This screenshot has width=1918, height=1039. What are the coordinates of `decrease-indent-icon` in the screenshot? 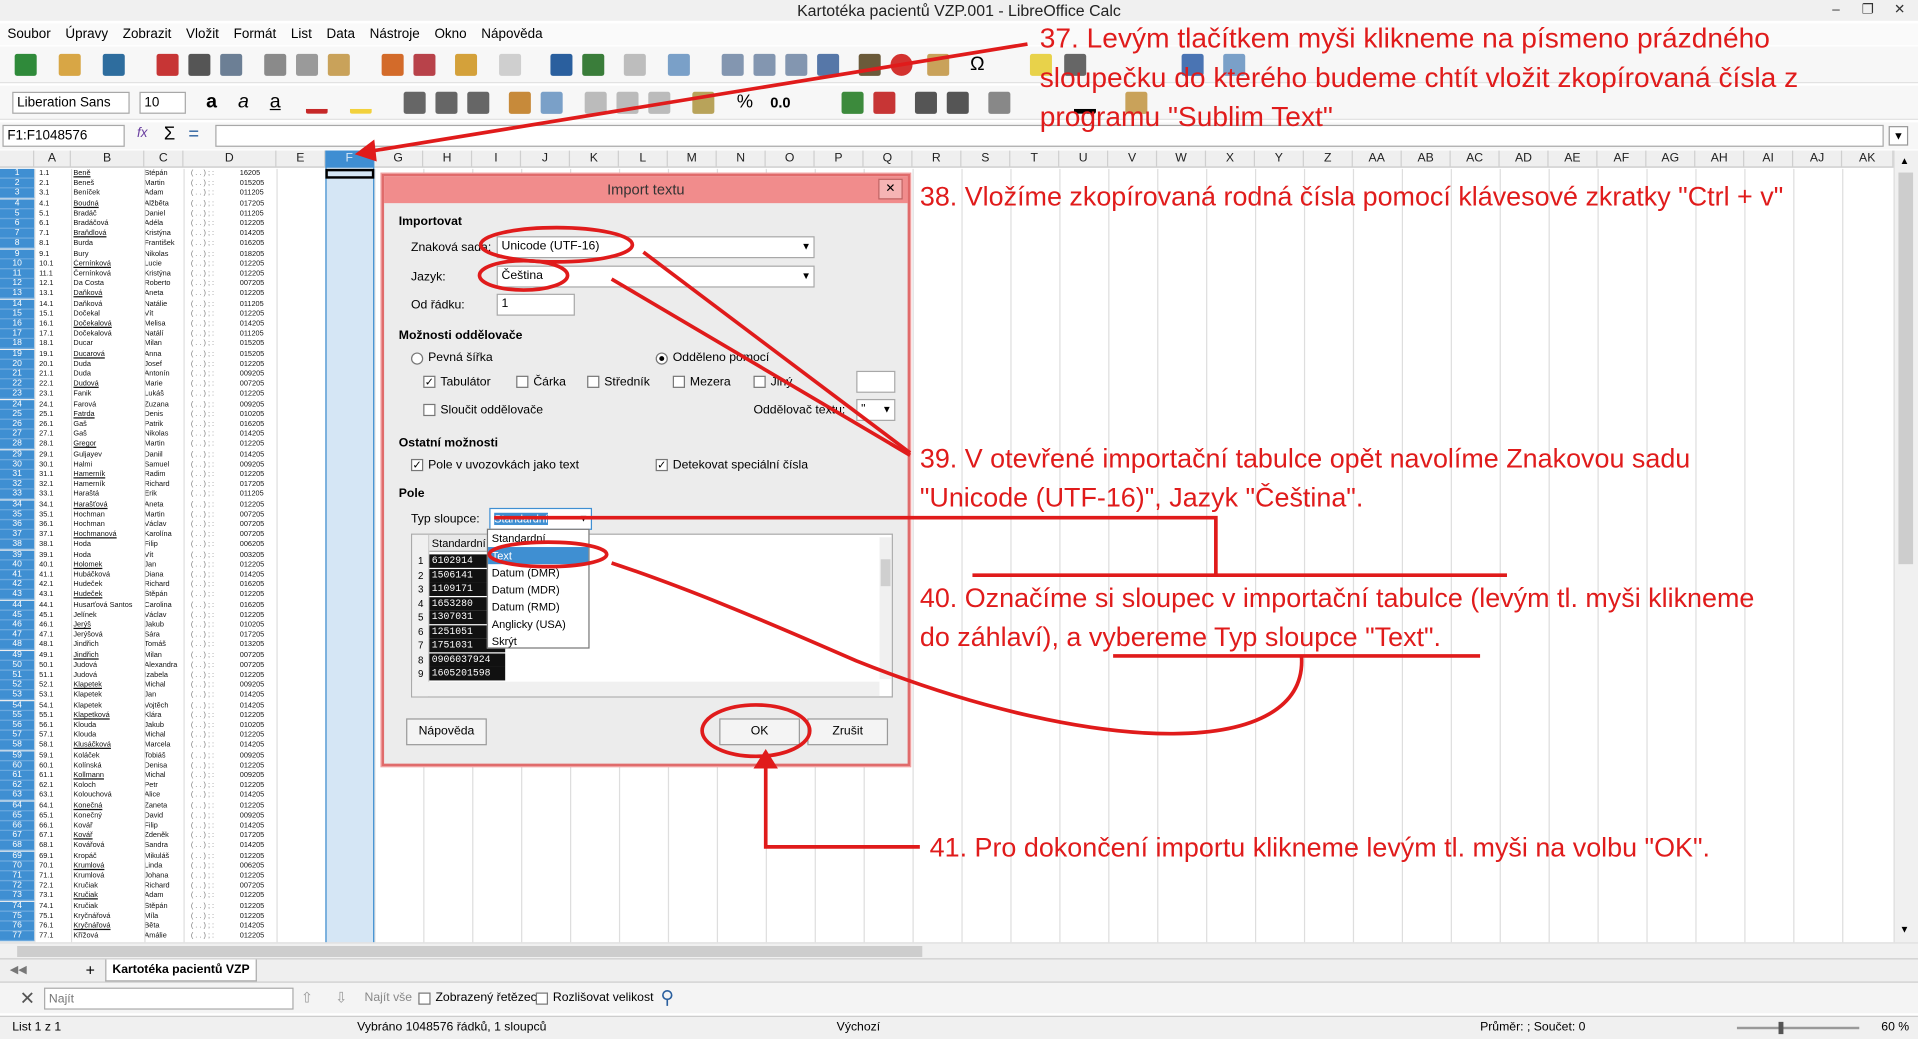 It's located at (957, 102).